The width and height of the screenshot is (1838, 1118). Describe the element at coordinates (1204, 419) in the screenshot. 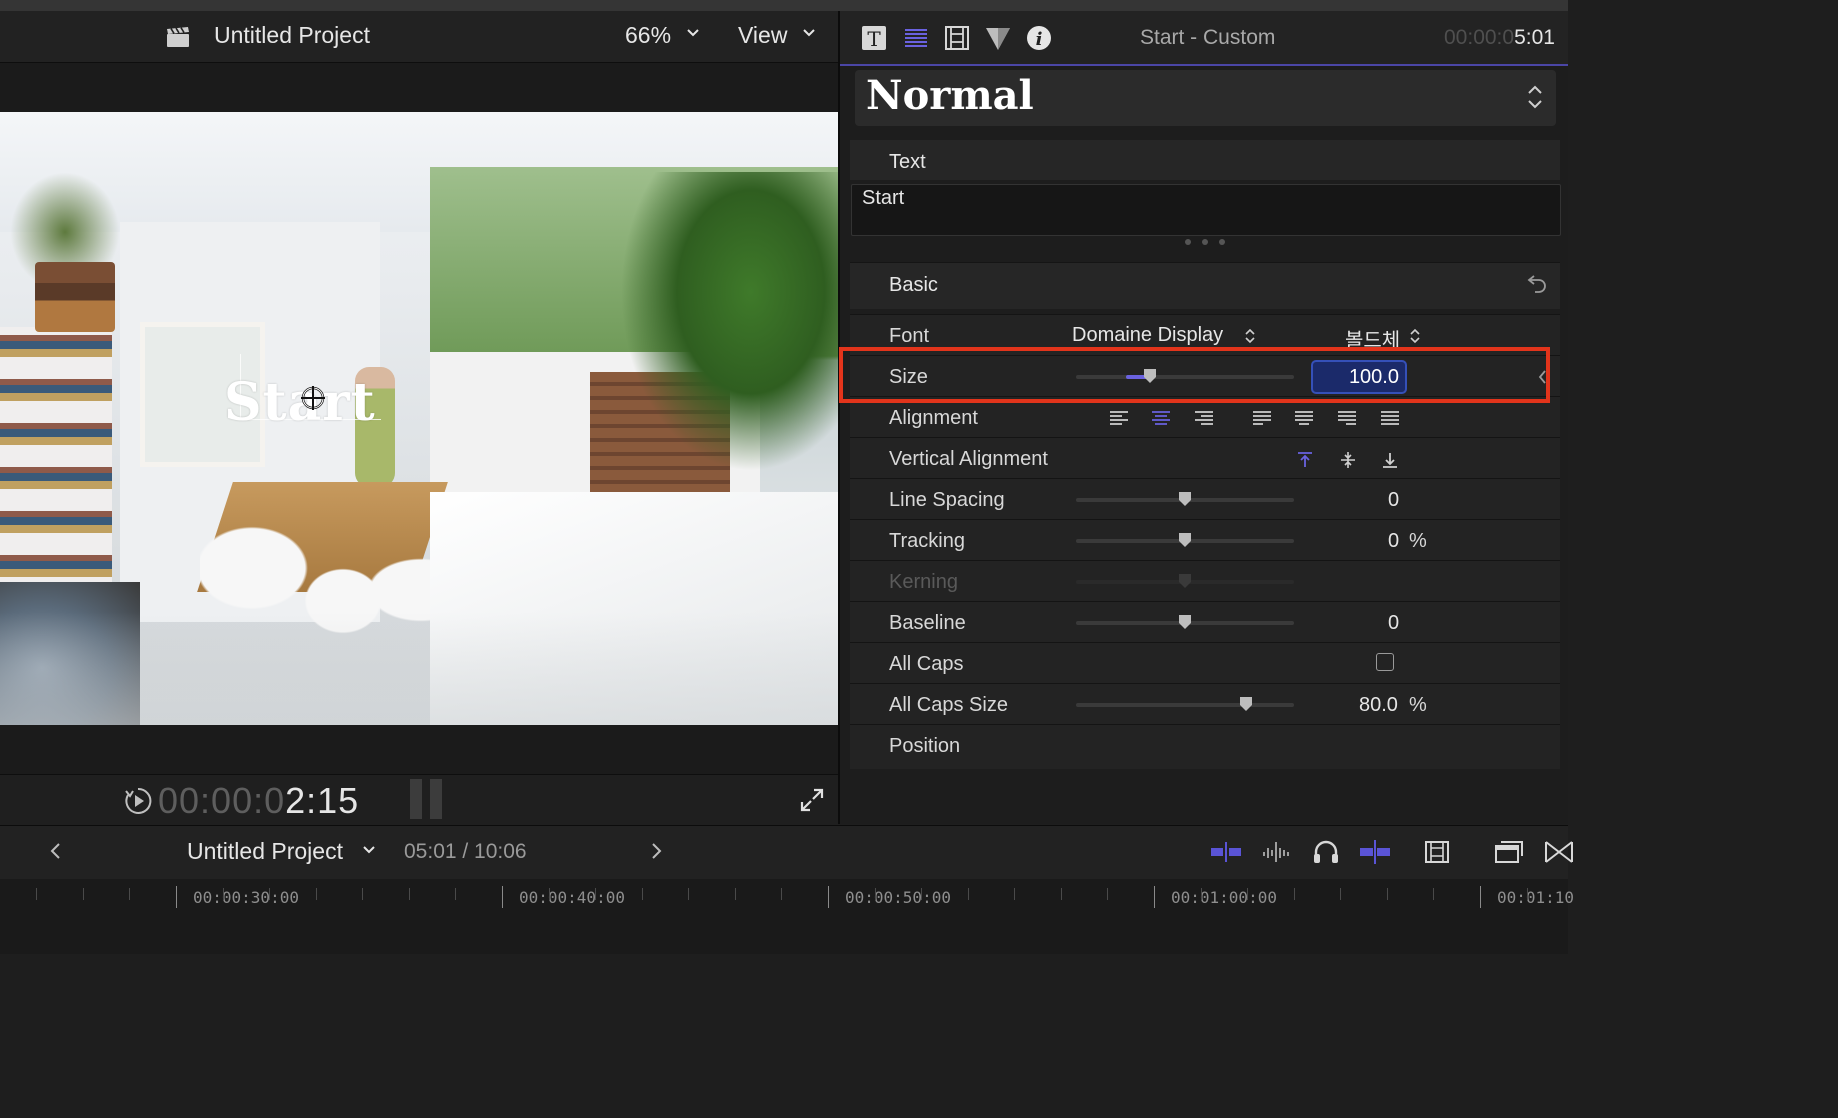

I see `align-right-icon` at that location.